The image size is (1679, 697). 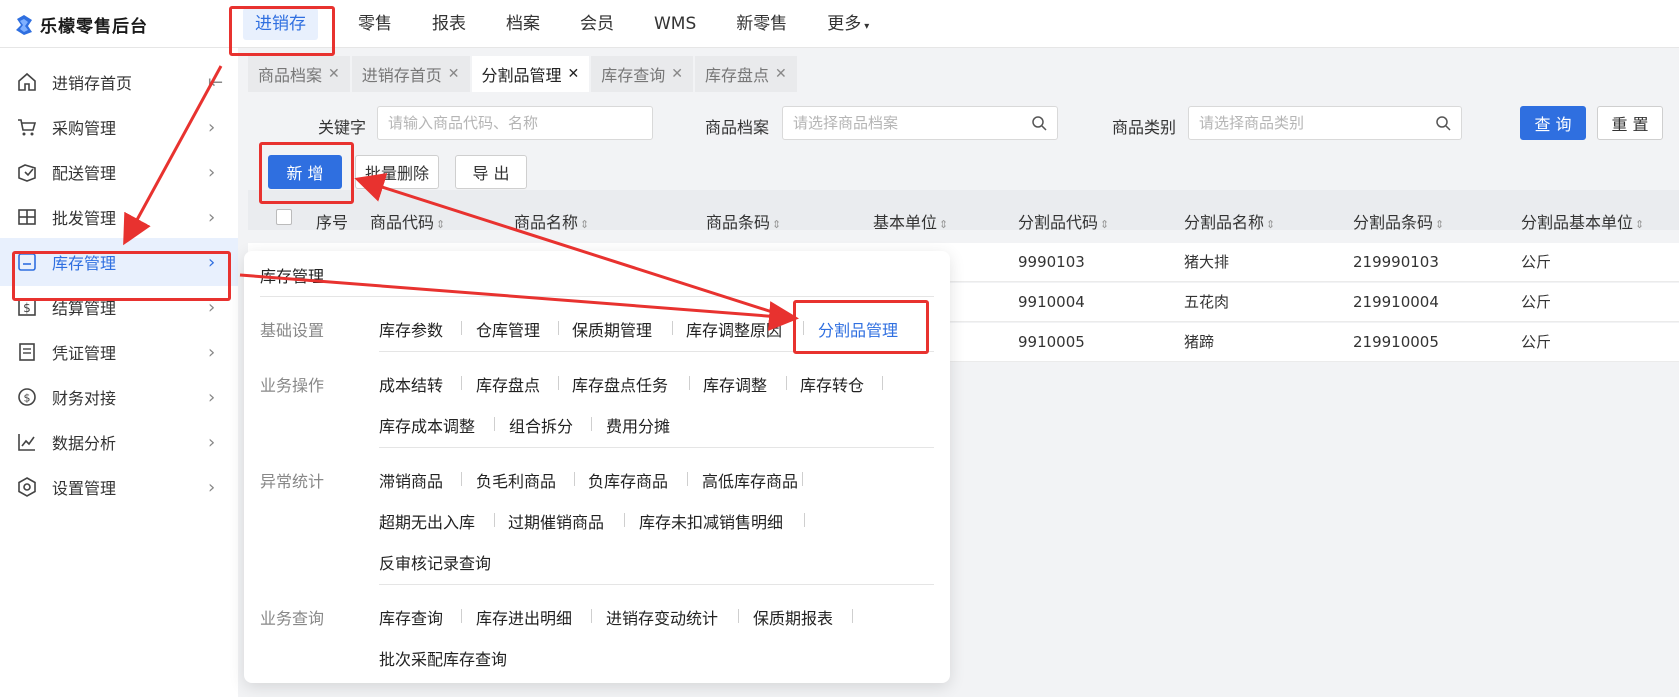 I want to click on batch-delete-button: 批量删除, so click(x=397, y=172).